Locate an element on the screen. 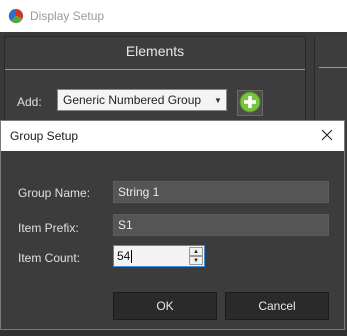  close-icon is located at coordinates (327, 136).